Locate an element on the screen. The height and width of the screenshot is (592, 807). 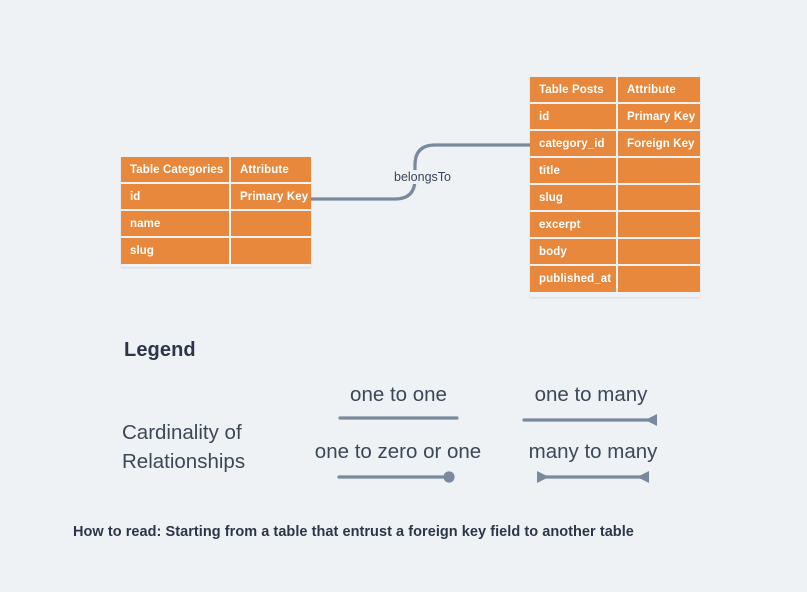
legend-group-label-line1: Cardinality of is located at coordinates (182, 432).